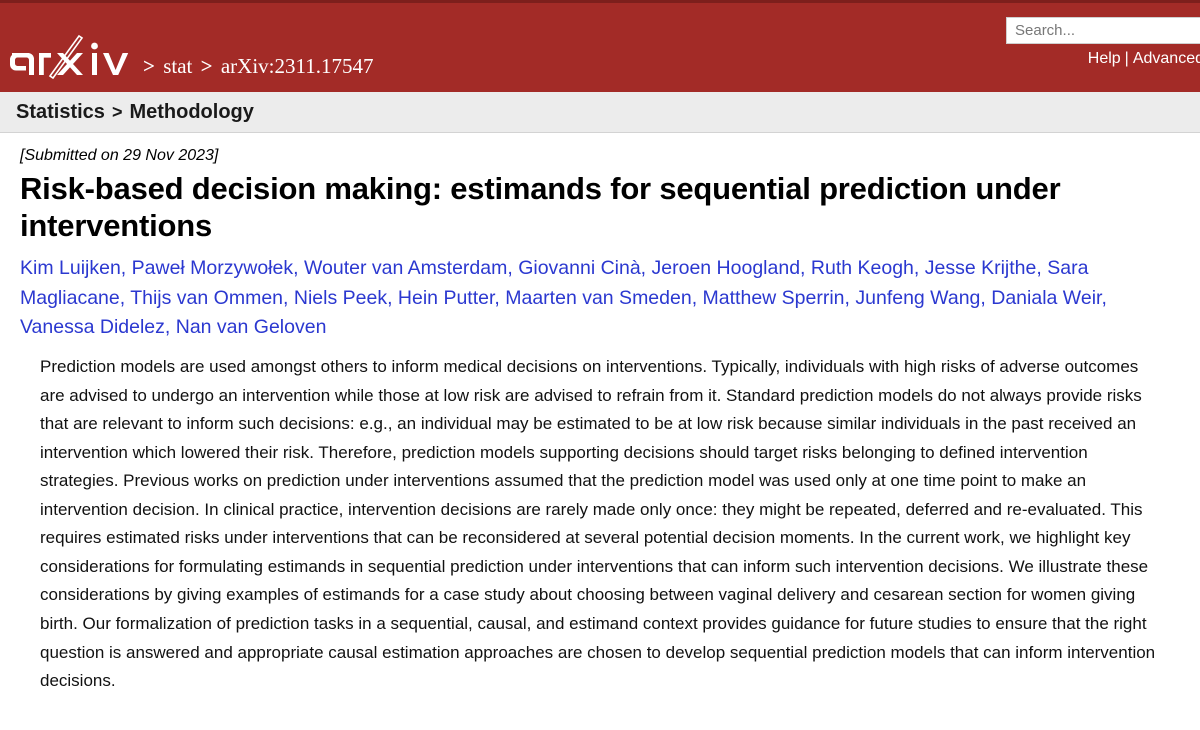  Describe the element at coordinates (191, 111) in the screenshot. I see `subject-secondary: Methodology` at that location.